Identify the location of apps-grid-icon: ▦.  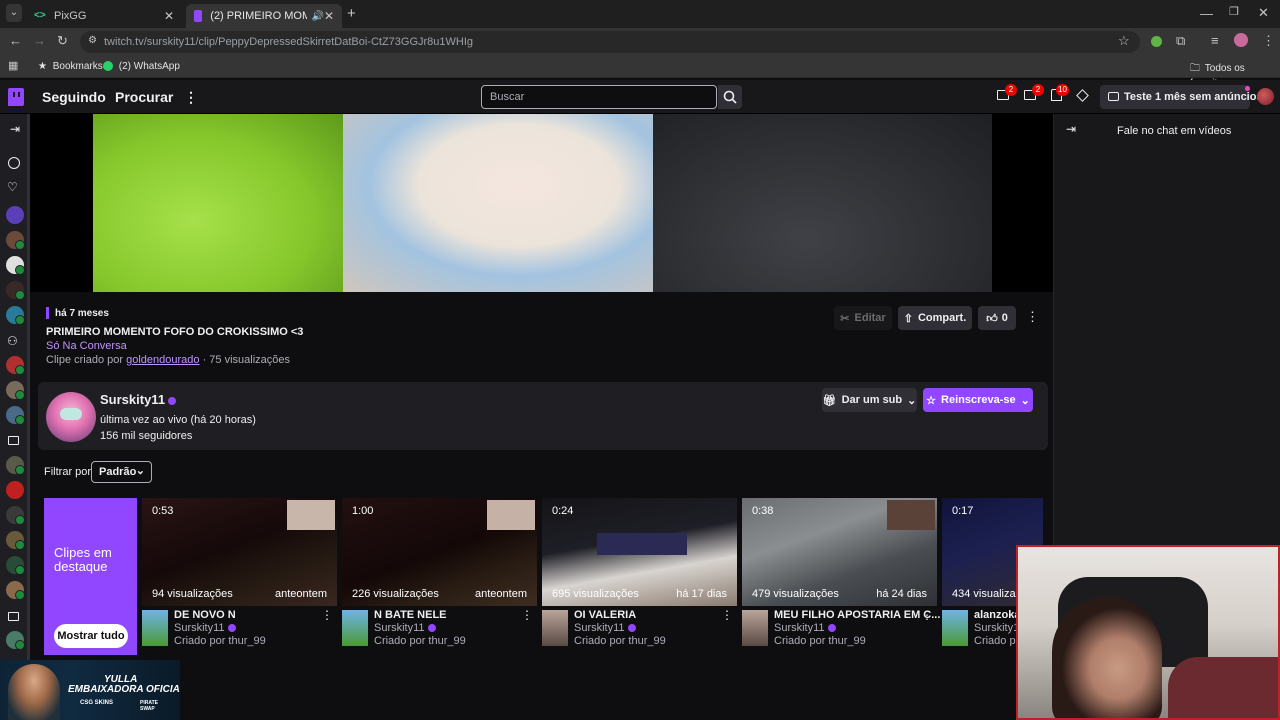
(13, 65).